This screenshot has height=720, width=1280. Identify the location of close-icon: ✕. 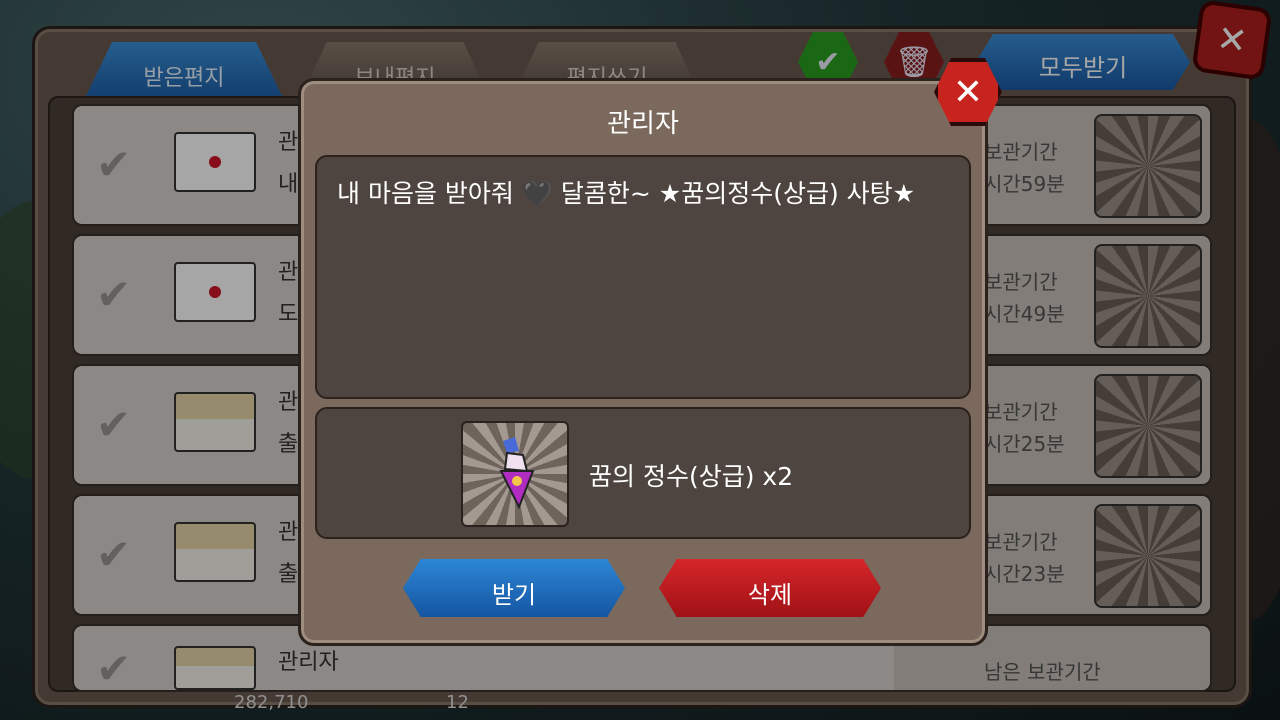
(968, 92).